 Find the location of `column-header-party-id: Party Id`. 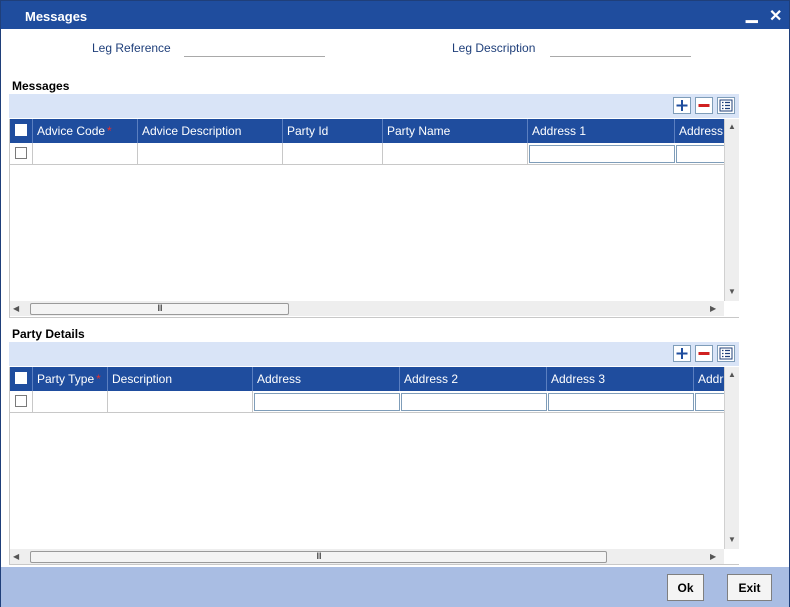

column-header-party-id: Party Id is located at coordinates (333, 131).